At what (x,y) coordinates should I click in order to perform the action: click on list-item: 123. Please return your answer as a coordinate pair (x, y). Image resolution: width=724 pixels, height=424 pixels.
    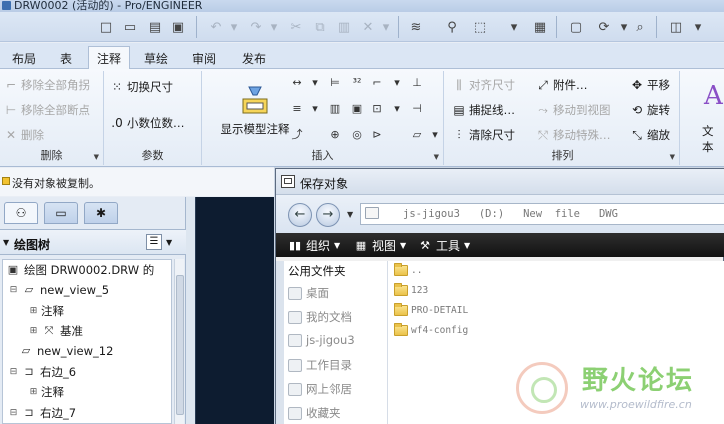
    Looking at the image, I should click on (411, 289).